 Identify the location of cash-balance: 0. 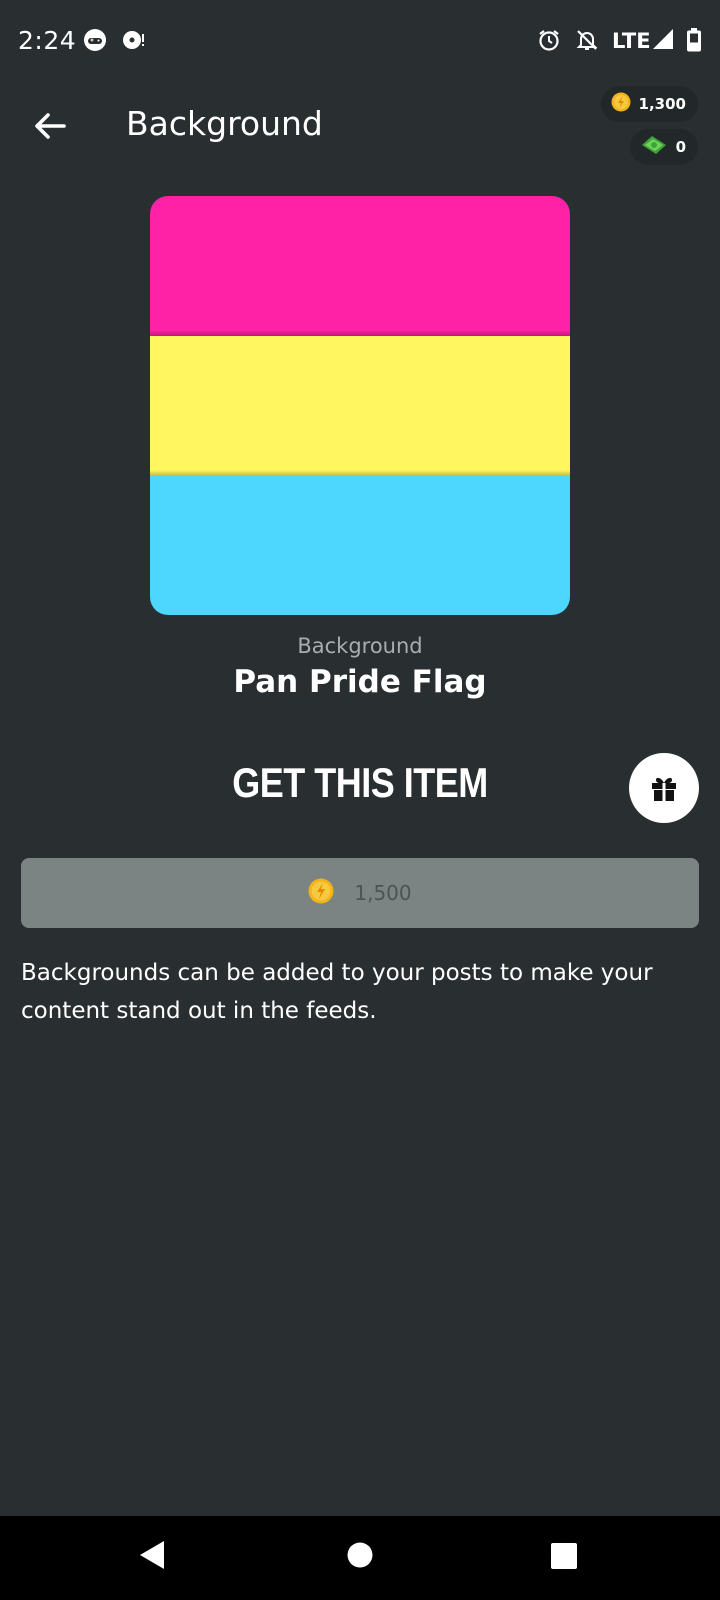
(663, 147).